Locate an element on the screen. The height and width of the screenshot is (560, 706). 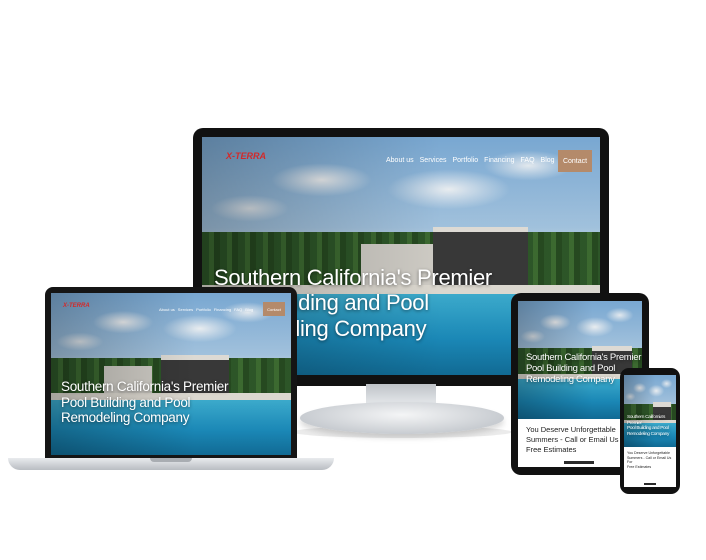
hero-image is located at coordinates (171, 374).